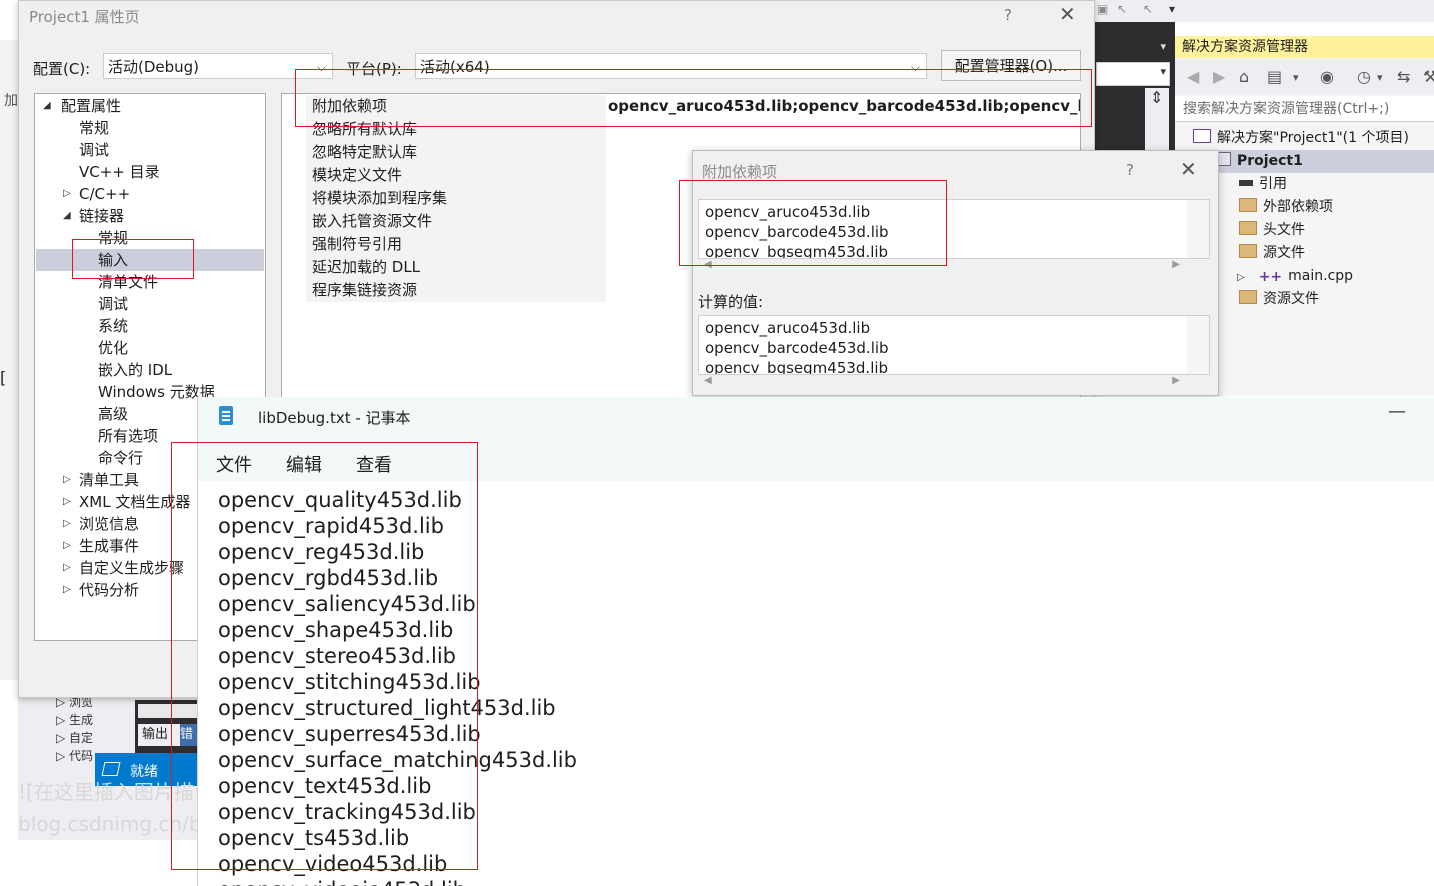 The height and width of the screenshot is (886, 1434). I want to click on tree-item-general: 常规, so click(94, 128).